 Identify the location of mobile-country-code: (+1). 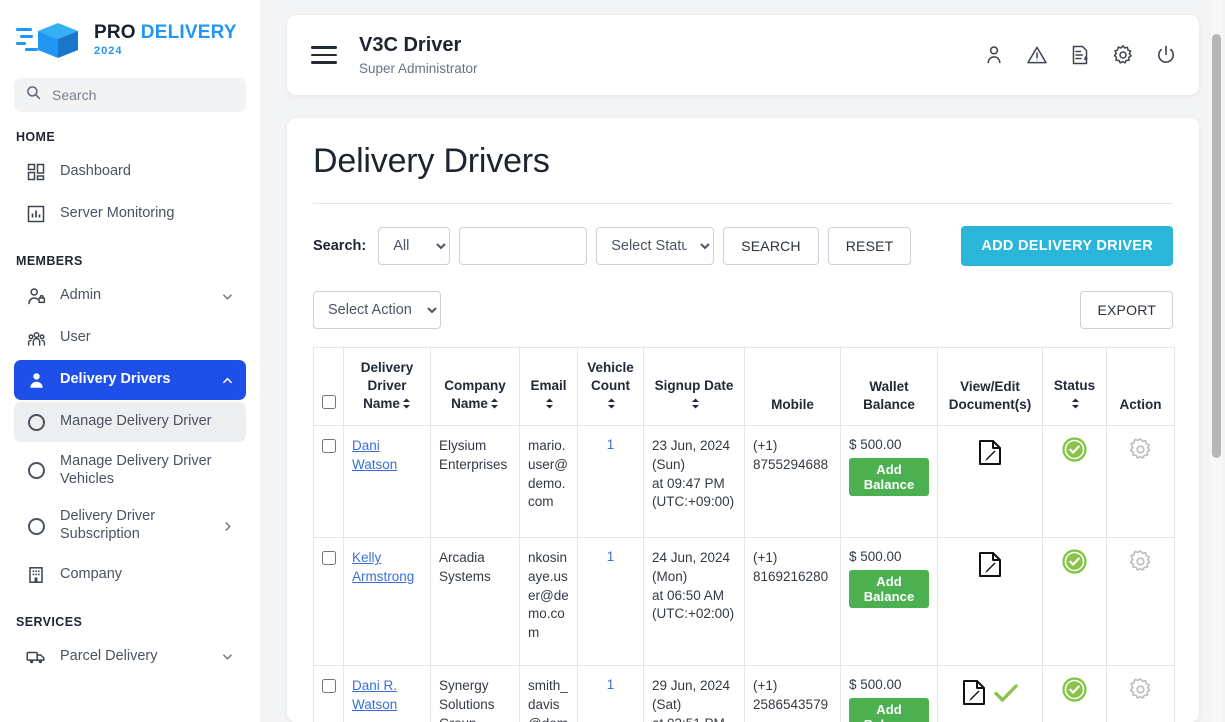
(765, 686).